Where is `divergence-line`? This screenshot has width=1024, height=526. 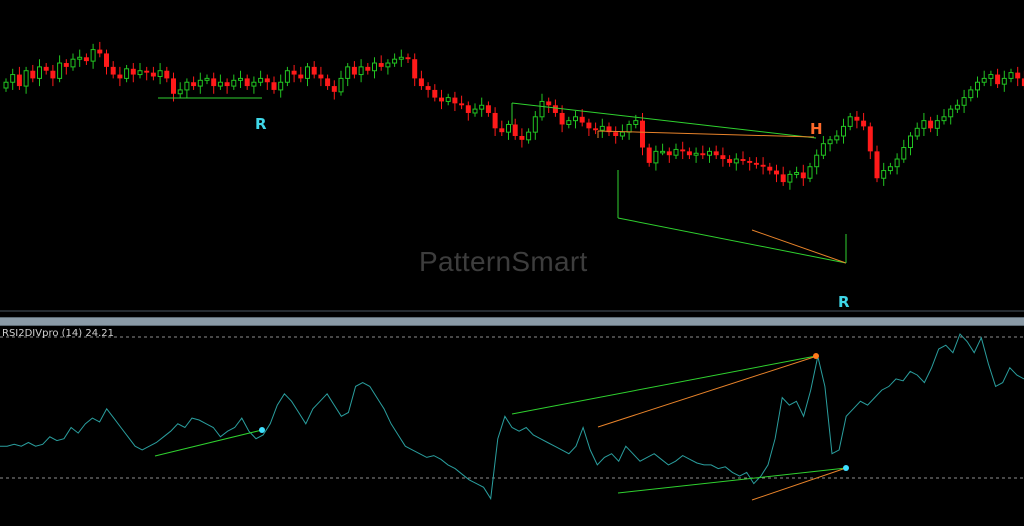 divergence-line is located at coordinates (706, 392).